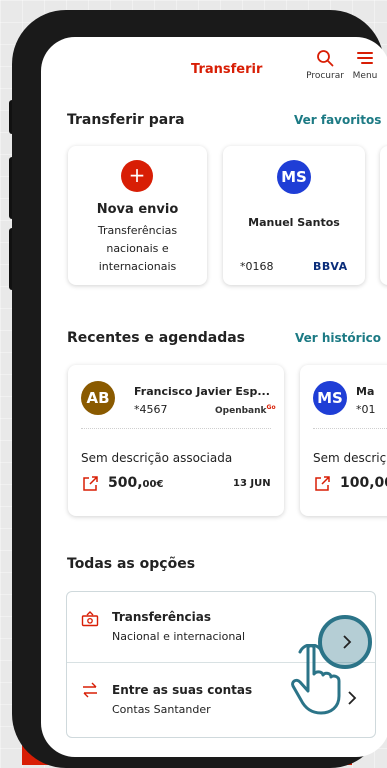 This screenshot has height=768, width=387. What do you see at coordinates (161, 617) in the screenshot?
I see `option-transfers-title: Transferências` at bounding box center [161, 617].